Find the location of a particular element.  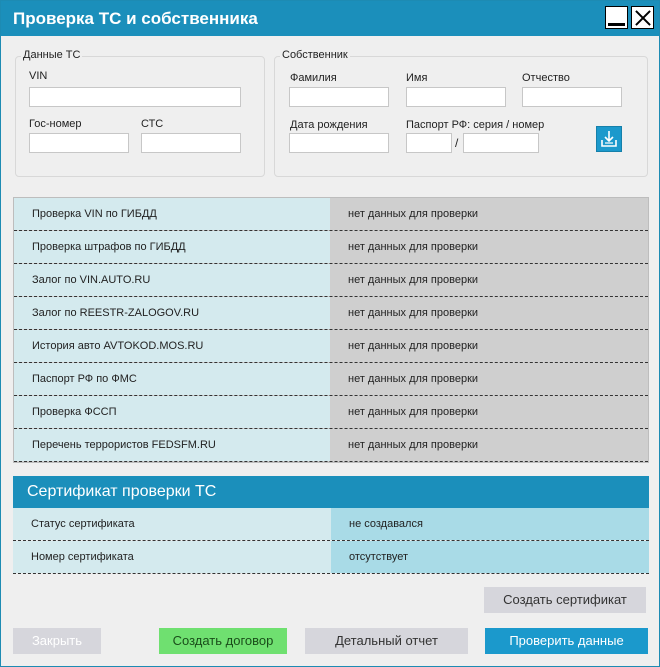

sts-input is located at coordinates (191, 143).